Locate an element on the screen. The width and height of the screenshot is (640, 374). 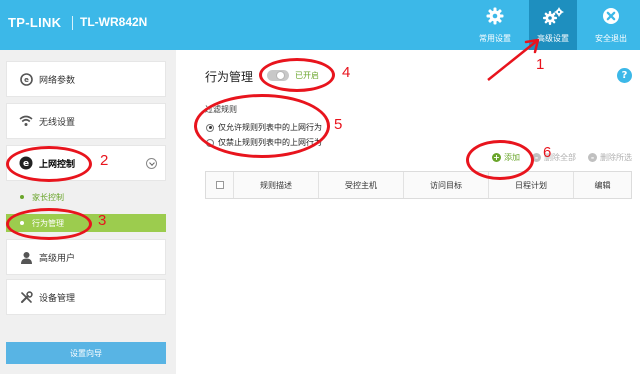
sidebar-item-label: 无线设置 is located at coordinates (57, 122).